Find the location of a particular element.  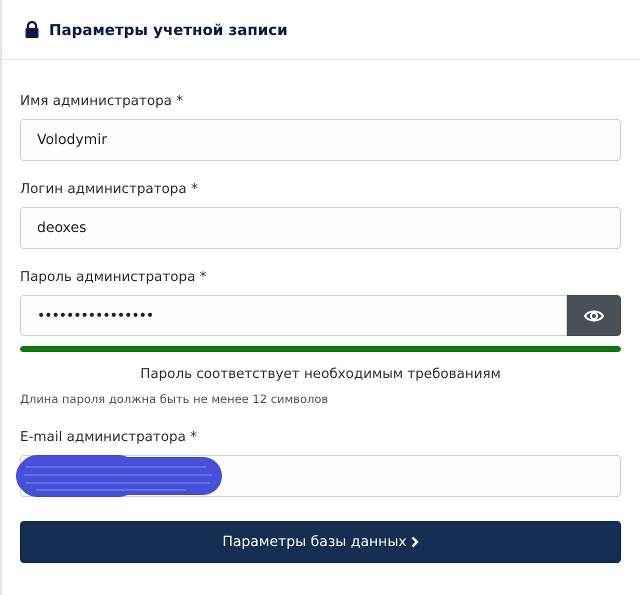

password-hint: Длина пароля должна быть не менее 12 символов is located at coordinates (175, 399).